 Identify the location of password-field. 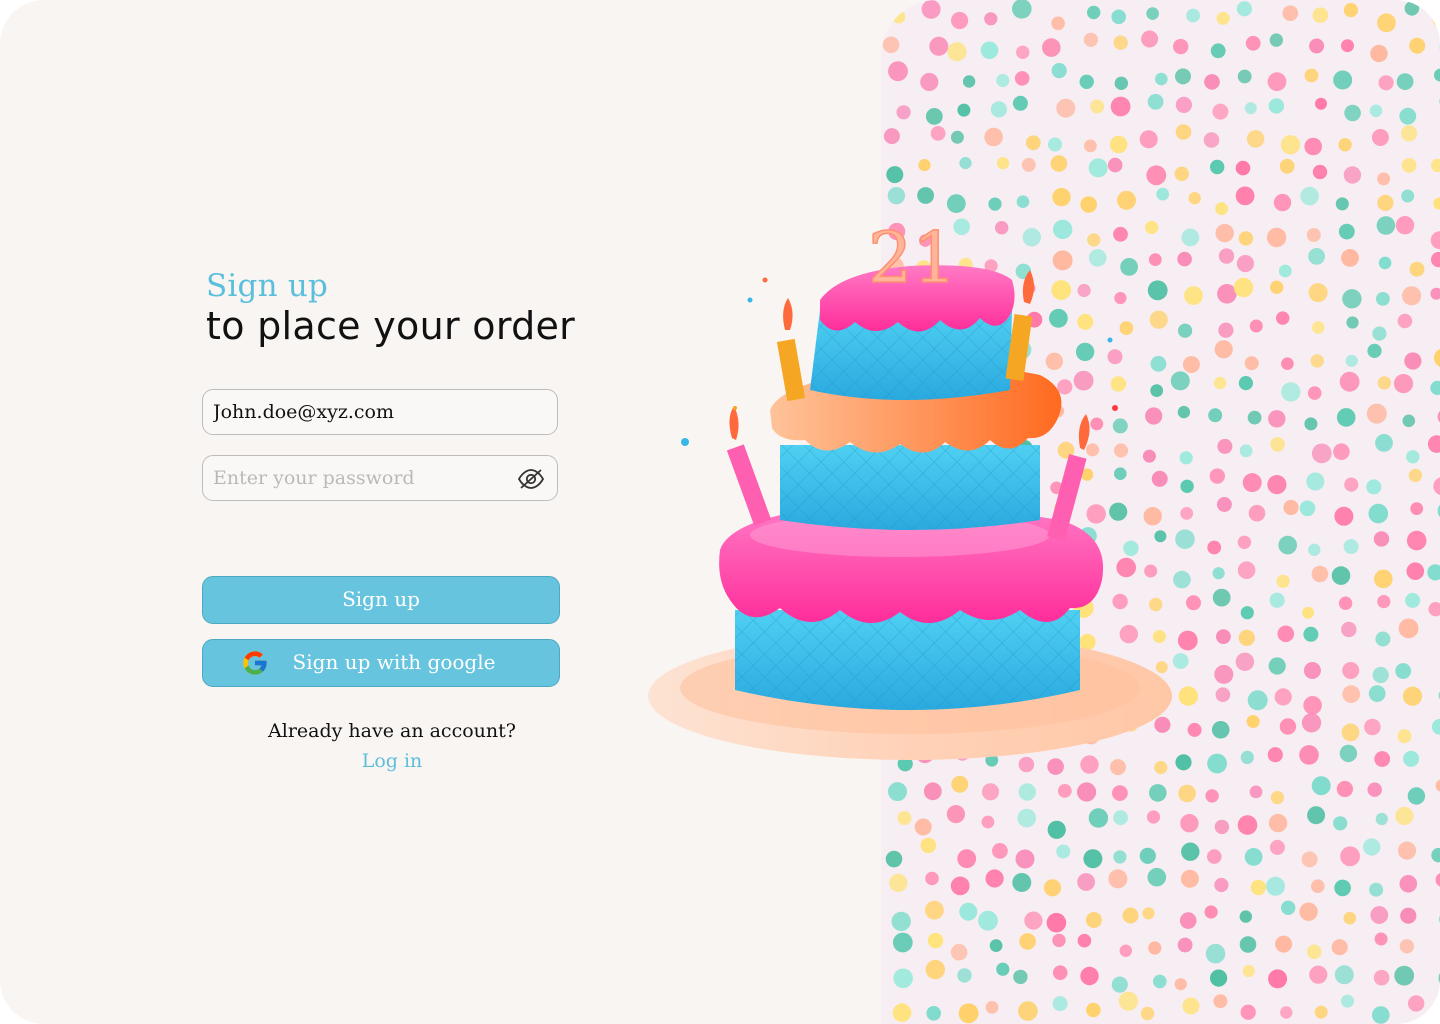
(363, 478).